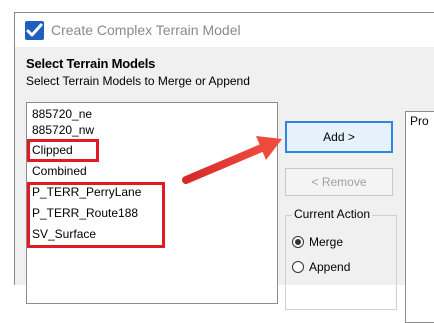 Image resolution: width=434 pixels, height=323 pixels. Describe the element at coordinates (63, 130) in the screenshot. I see `list-item: 885720_nw` at that location.